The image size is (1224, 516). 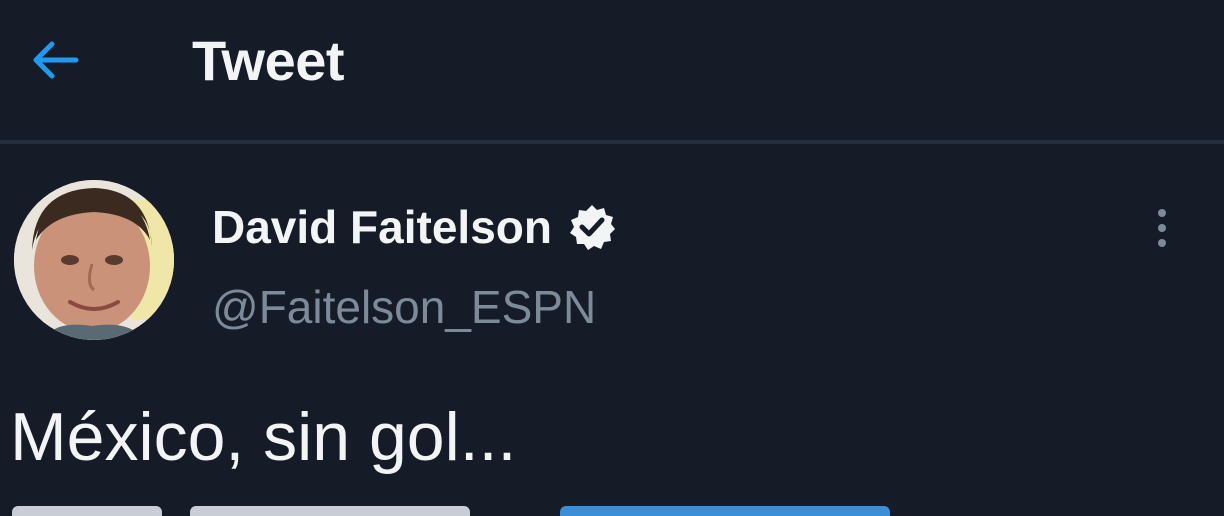 I want to click on back-button, so click(x=54, y=60).